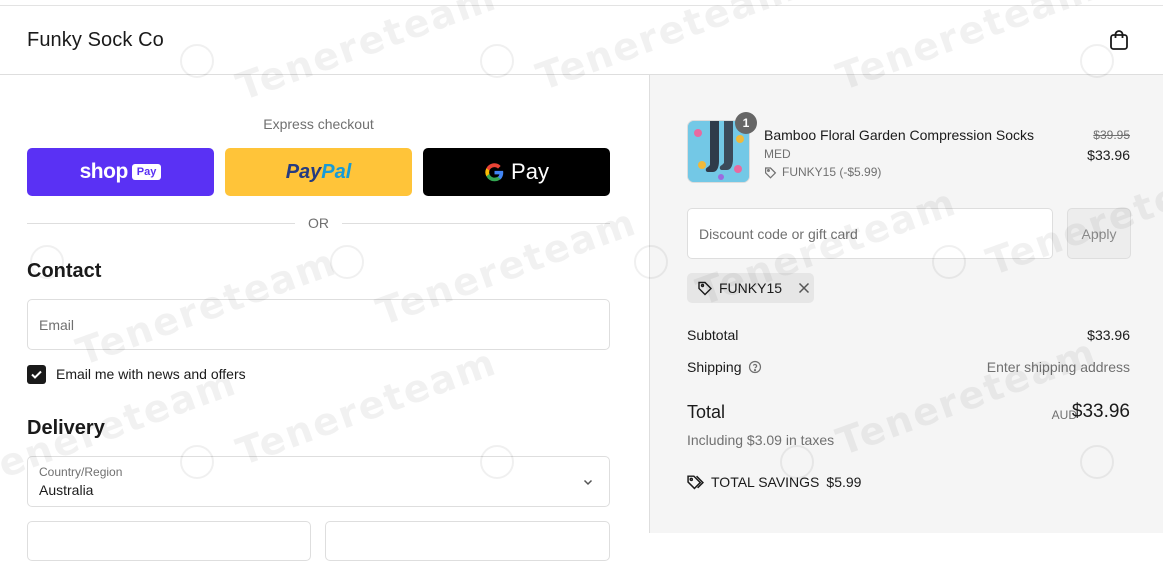  I want to click on country-select: Country/Region Australia, so click(318, 481).